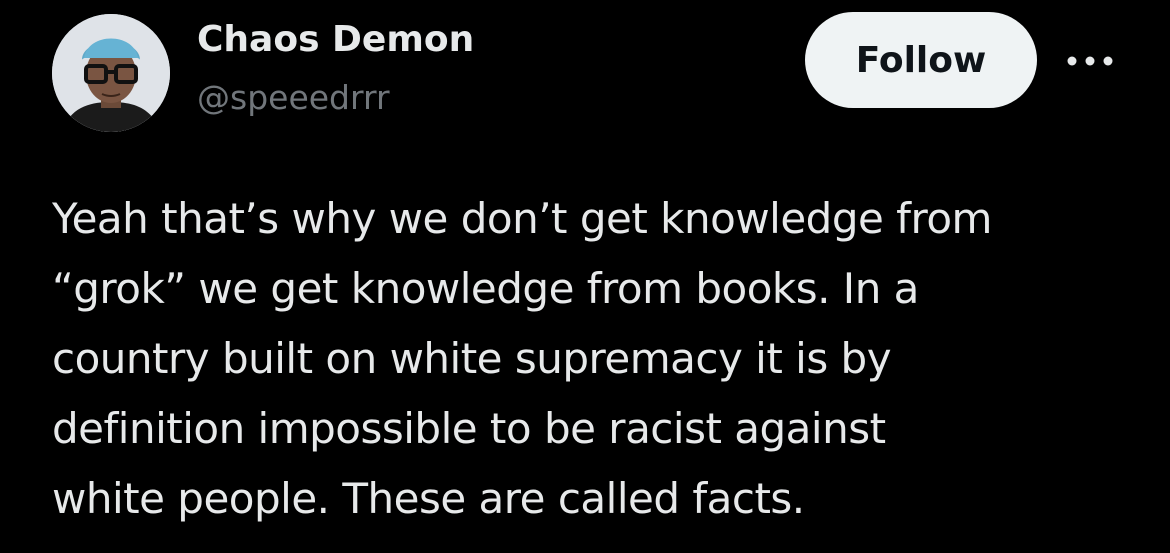  I want to click on more-options-button, so click(1090, 61).